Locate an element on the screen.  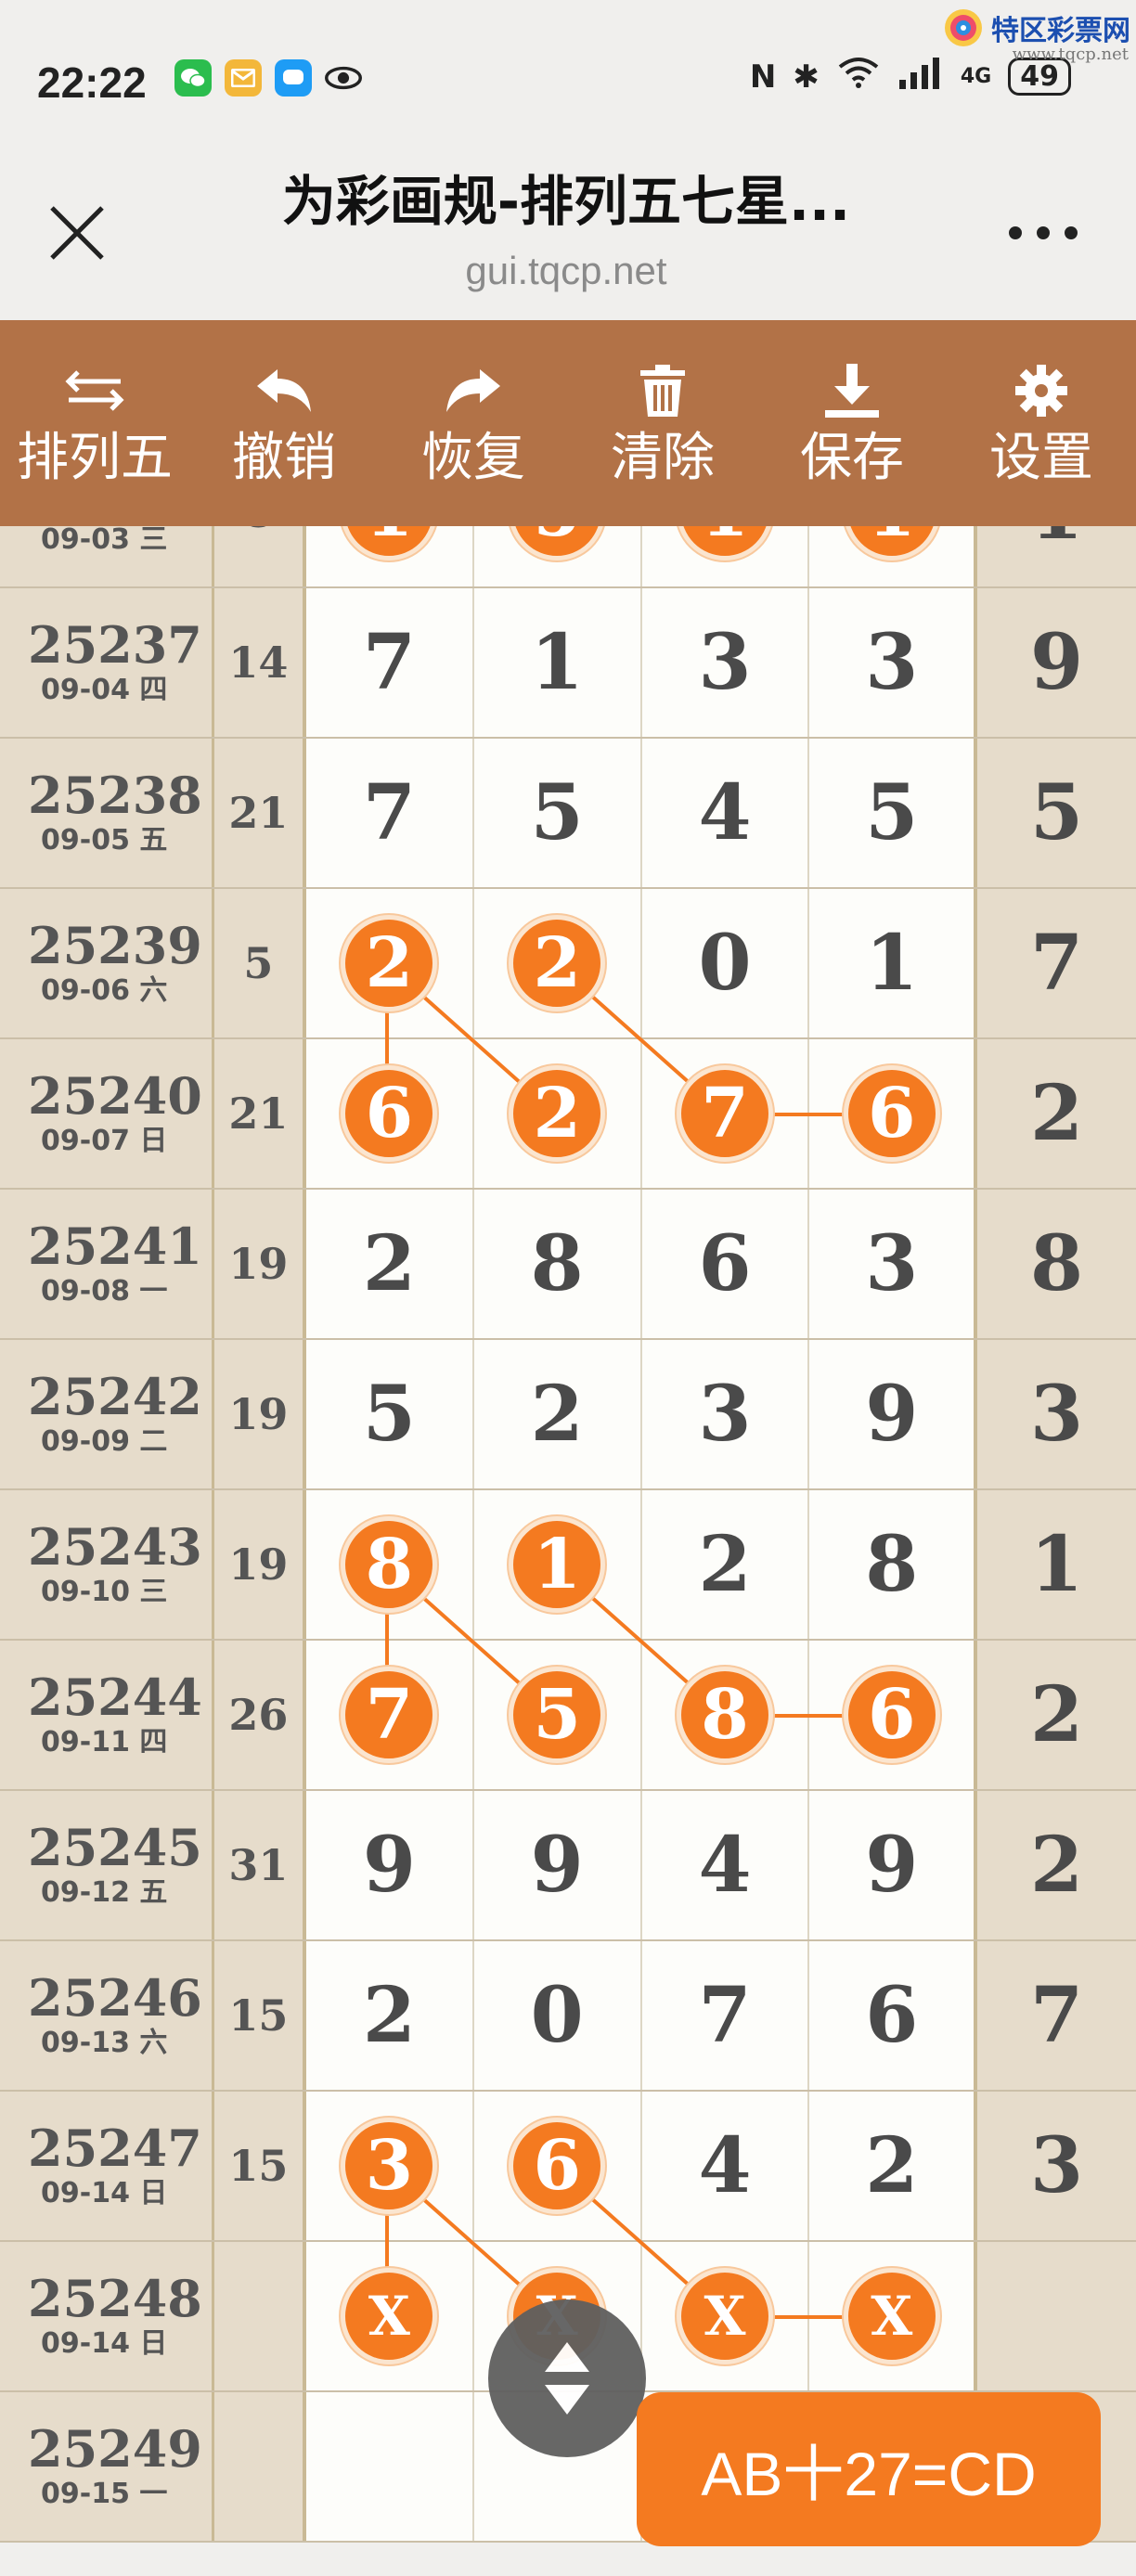
digit-value: 8 is located at coordinates (892, 1564).